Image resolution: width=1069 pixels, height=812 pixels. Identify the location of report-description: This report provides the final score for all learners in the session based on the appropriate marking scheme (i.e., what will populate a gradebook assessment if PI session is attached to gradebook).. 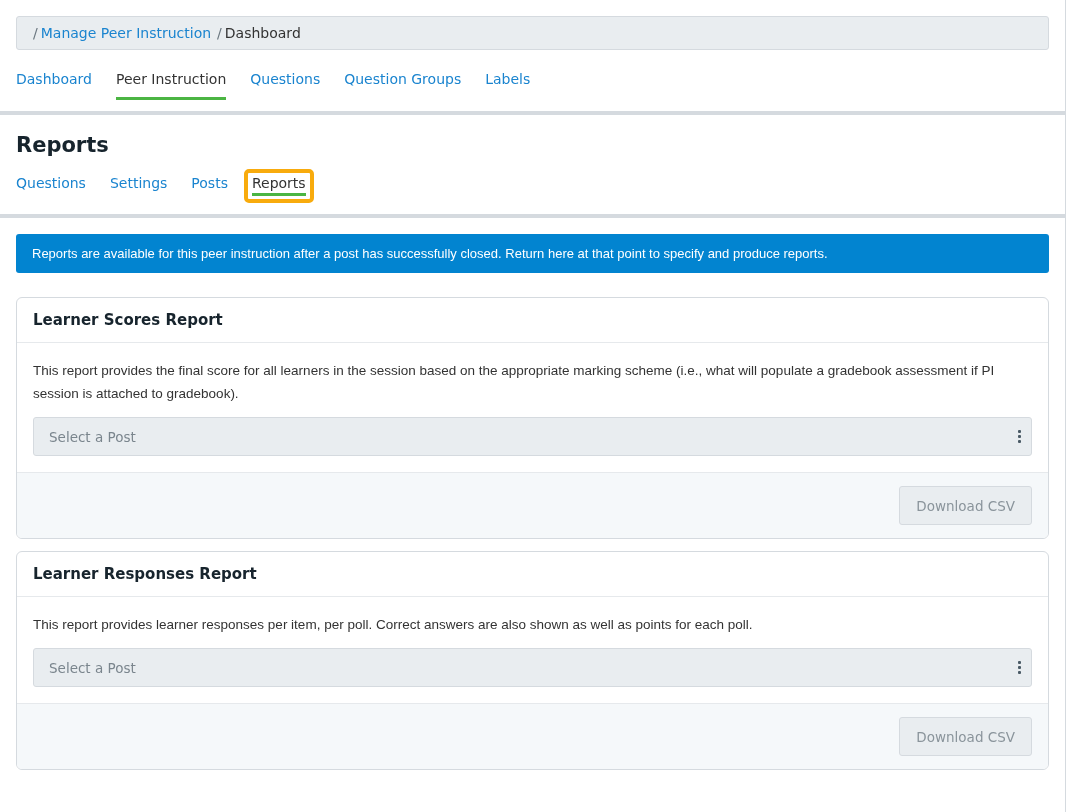
(514, 382).